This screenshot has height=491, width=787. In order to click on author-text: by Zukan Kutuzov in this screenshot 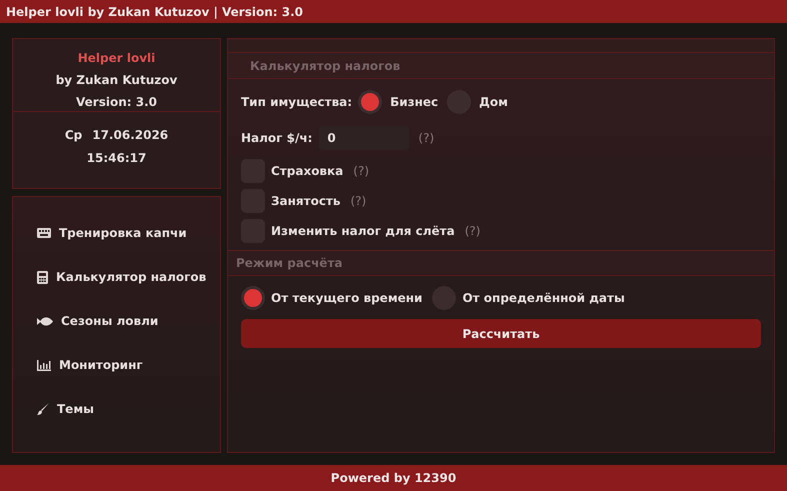, I will do `click(117, 80)`.